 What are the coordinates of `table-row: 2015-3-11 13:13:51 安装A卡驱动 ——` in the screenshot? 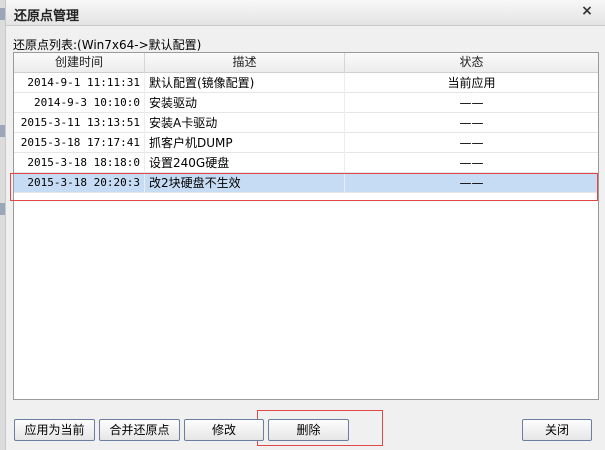 It's located at (306, 123).